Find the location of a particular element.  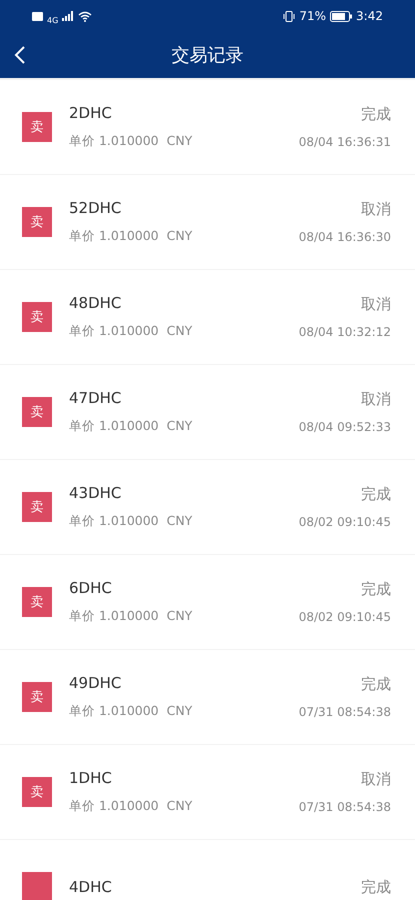

vibrate-icon is located at coordinates (289, 16).